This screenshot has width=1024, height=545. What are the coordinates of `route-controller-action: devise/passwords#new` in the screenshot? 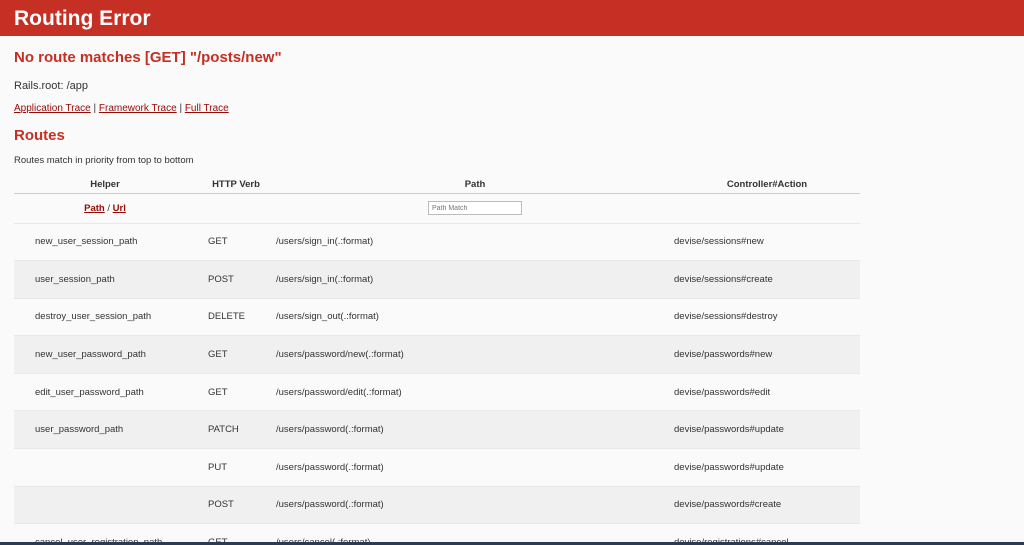 It's located at (767, 354).